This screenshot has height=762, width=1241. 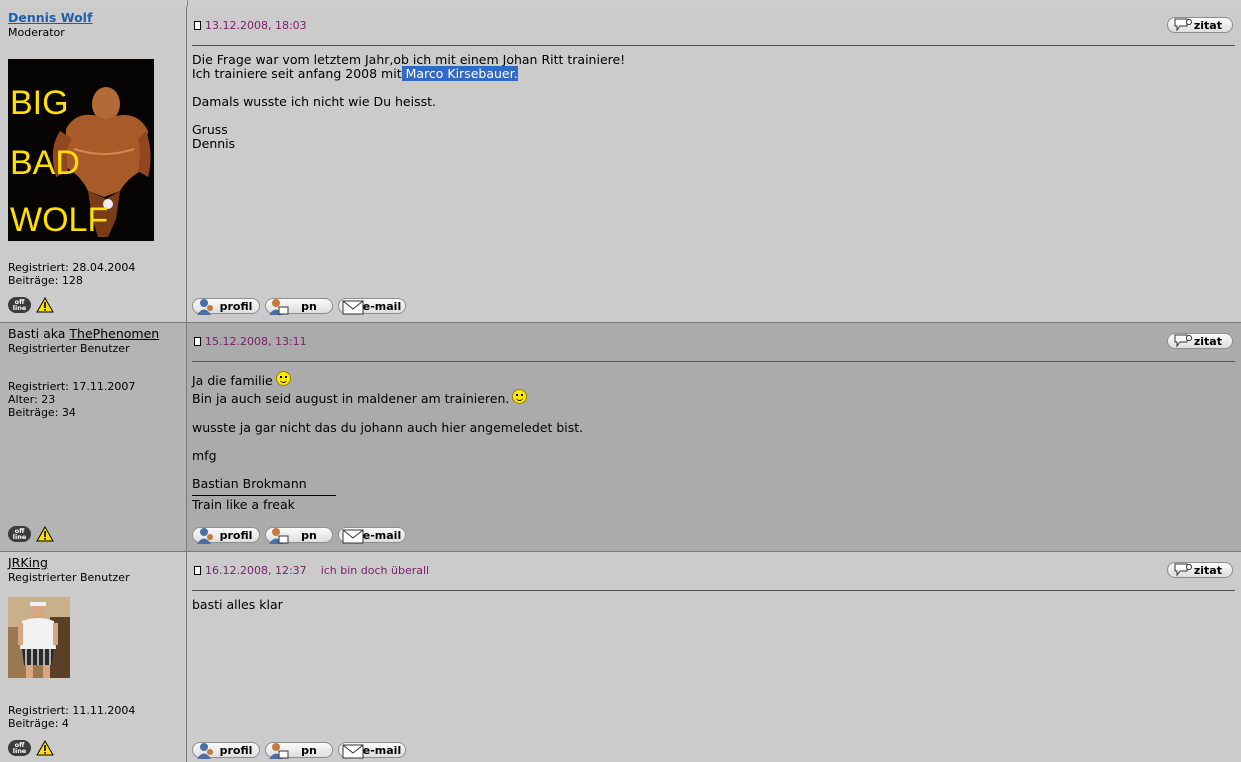 I want to click on author-info: Registriert: 11.11.2004 Beiträge: 4, so click(x=71, y=717).